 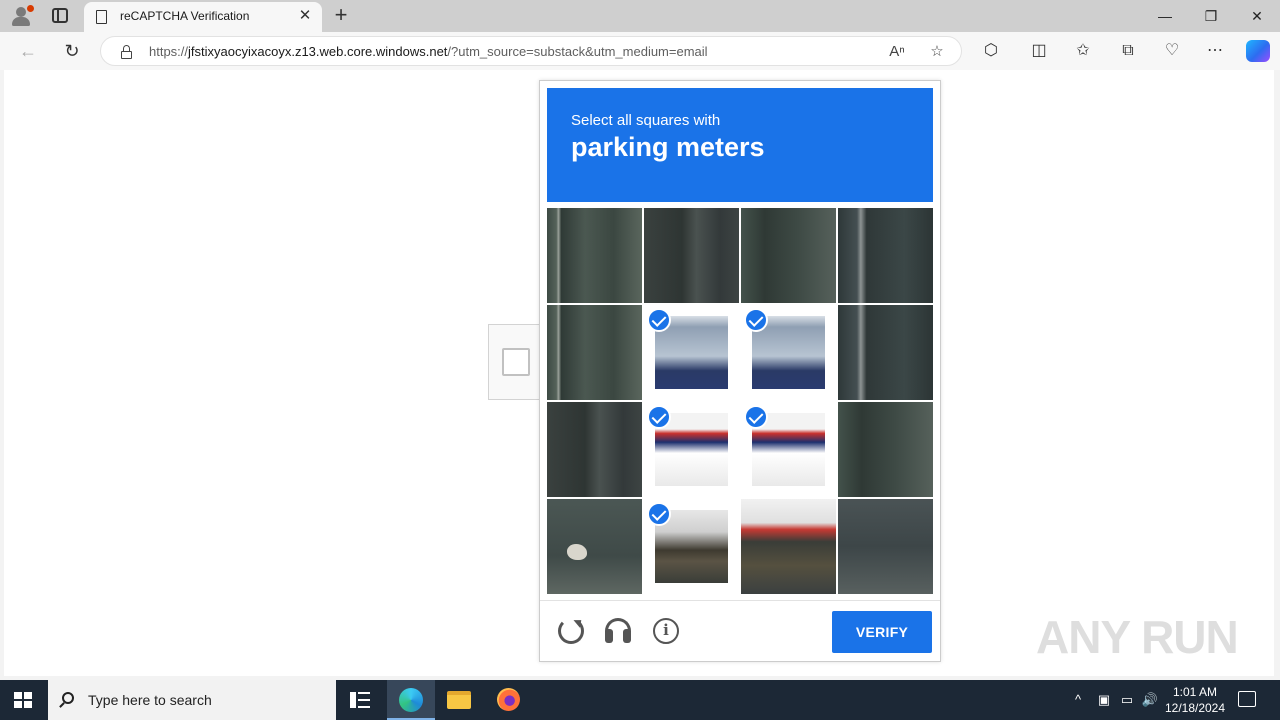 What do you see at coordinates (1165, 16) in the screenshot?
I see `minimize-button: —` at bounding box center [1165, 16].